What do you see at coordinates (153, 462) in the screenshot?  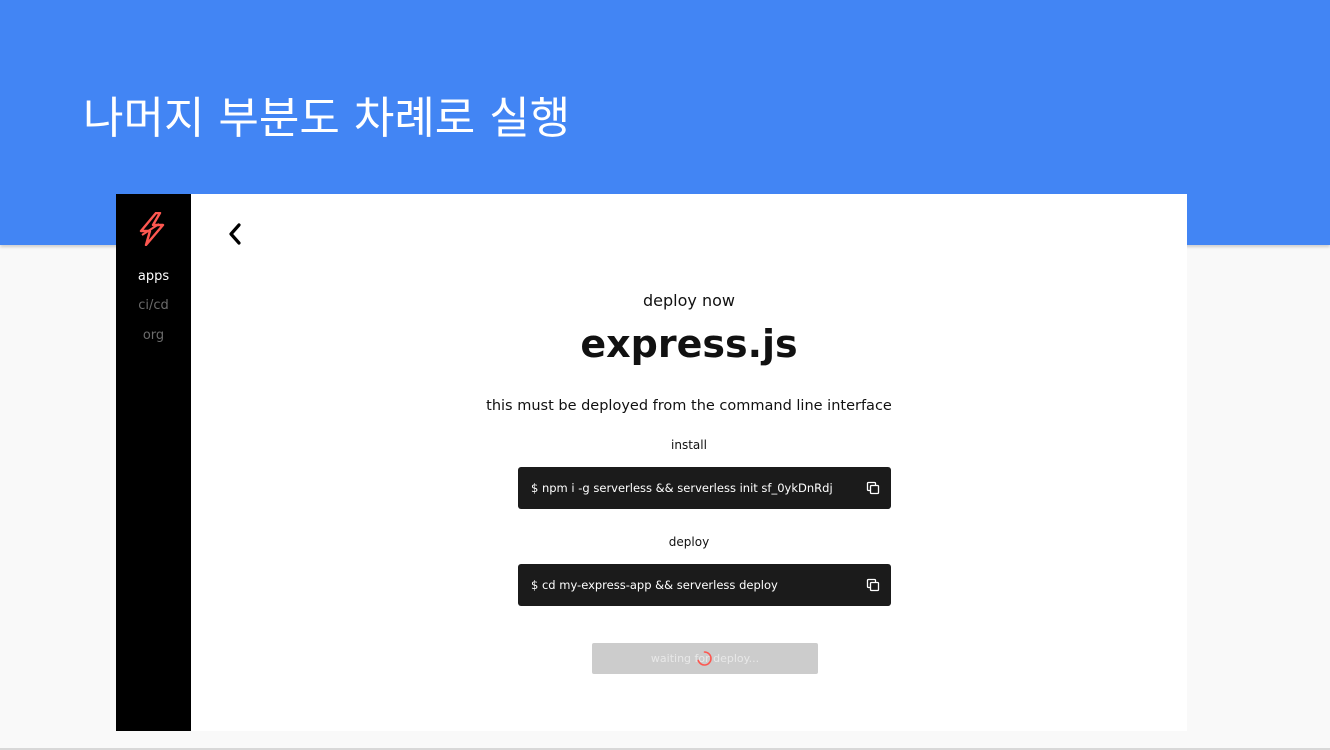 I see `sidebar: apps ci/cd org` at bounding box center [153, 462].